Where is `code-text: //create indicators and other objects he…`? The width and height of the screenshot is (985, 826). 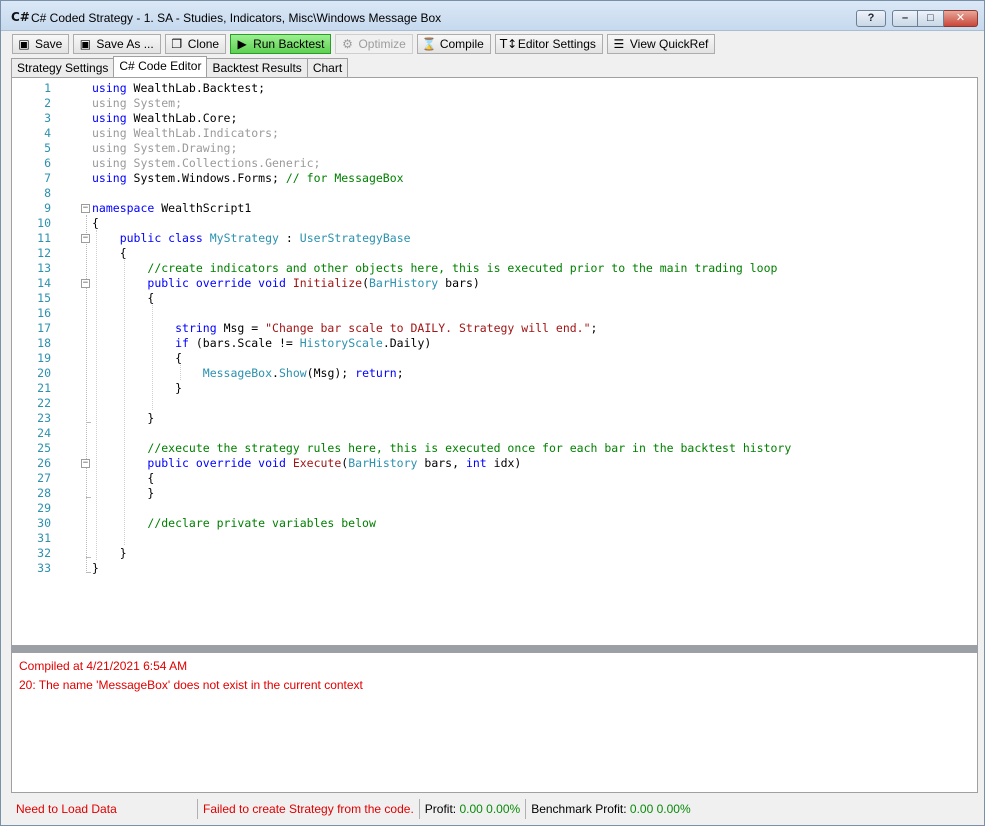 code-text: //create indicators and other objects he… is located at coordinates (462, 268).